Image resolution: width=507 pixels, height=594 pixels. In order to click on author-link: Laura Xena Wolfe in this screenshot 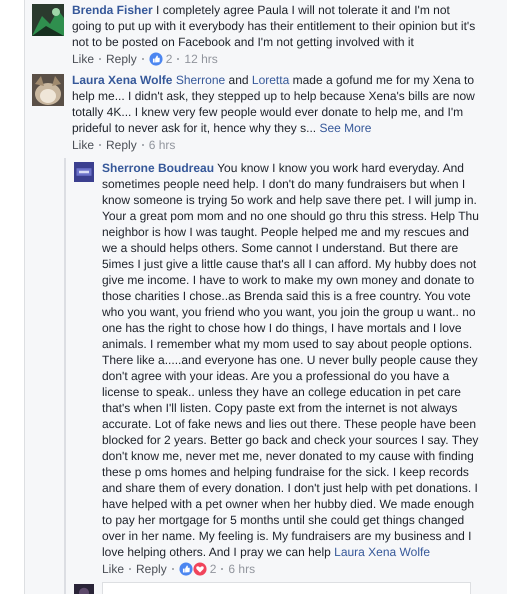, I will do `click(122, 80)`.